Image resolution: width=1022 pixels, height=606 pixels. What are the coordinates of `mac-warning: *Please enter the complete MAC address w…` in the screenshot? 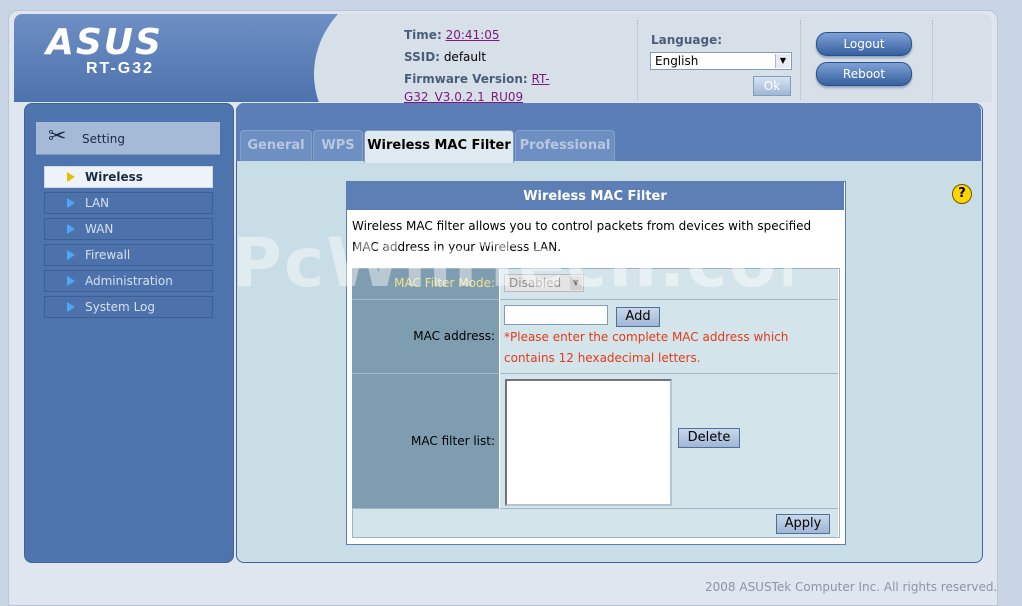 It's located at (646, 347).